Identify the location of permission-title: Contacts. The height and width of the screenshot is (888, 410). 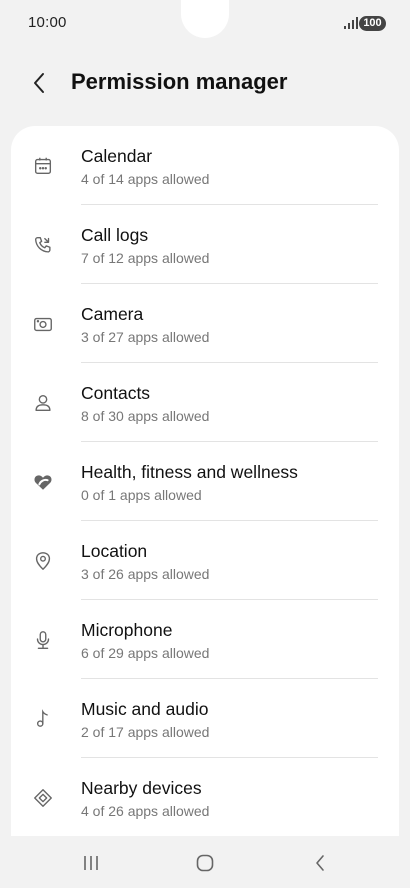
(116, 393).